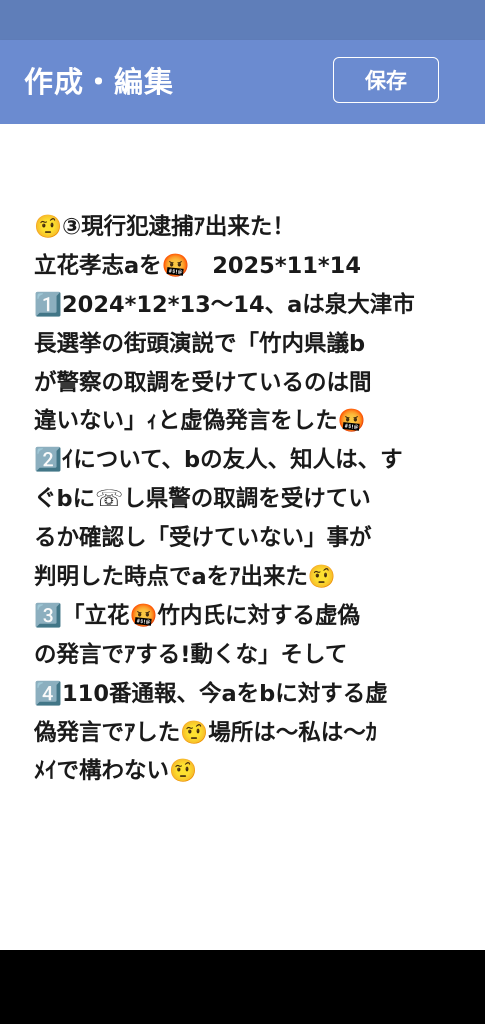  Describe the element at coordinates (185, 577) in the screenshot. I see `memo-line: 判明した時点でaをｱ出来た🤨` at that location.